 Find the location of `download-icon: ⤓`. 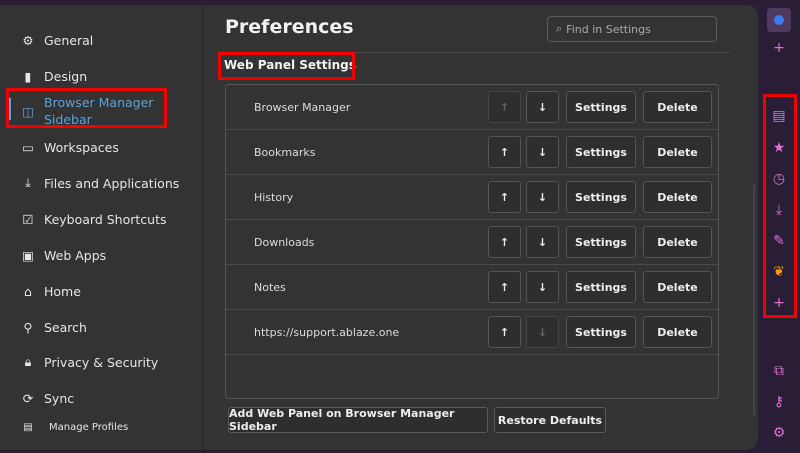

download-icon: ⤓ is located at coordinates (28, 182).